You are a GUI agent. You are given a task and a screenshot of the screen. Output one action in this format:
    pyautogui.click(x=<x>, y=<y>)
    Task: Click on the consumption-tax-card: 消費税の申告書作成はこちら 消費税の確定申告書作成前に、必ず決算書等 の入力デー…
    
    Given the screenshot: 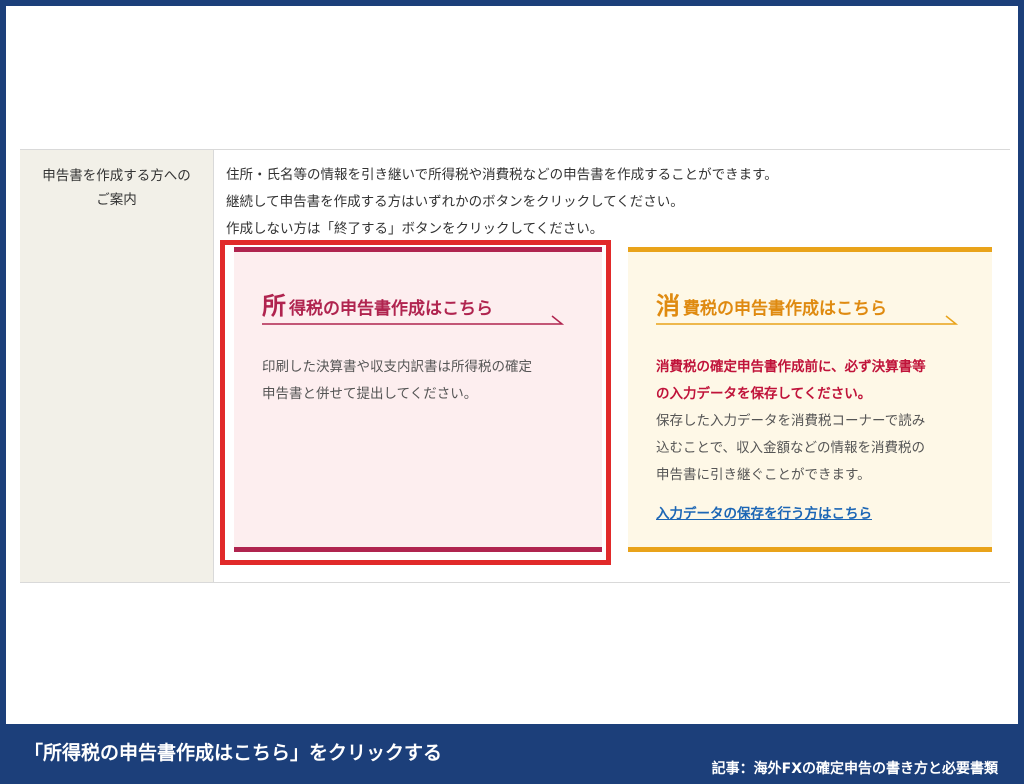 What is the action you would take?
    pyautogui.click(x=810, y=399)
    